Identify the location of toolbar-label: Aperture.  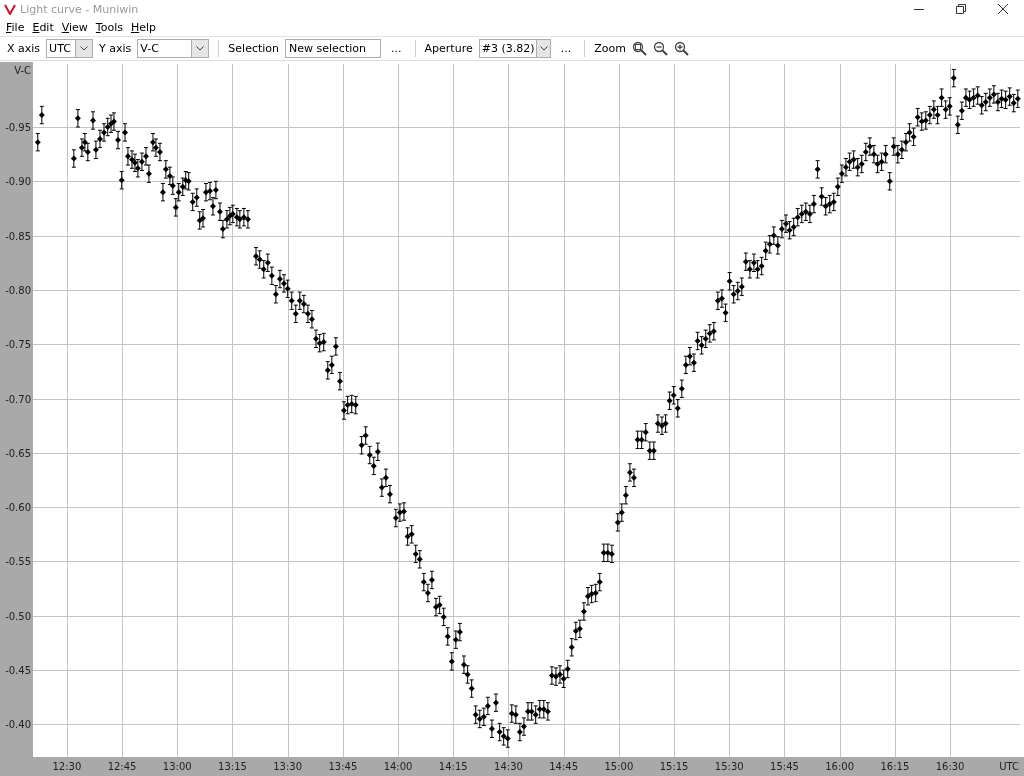
(448, 48).